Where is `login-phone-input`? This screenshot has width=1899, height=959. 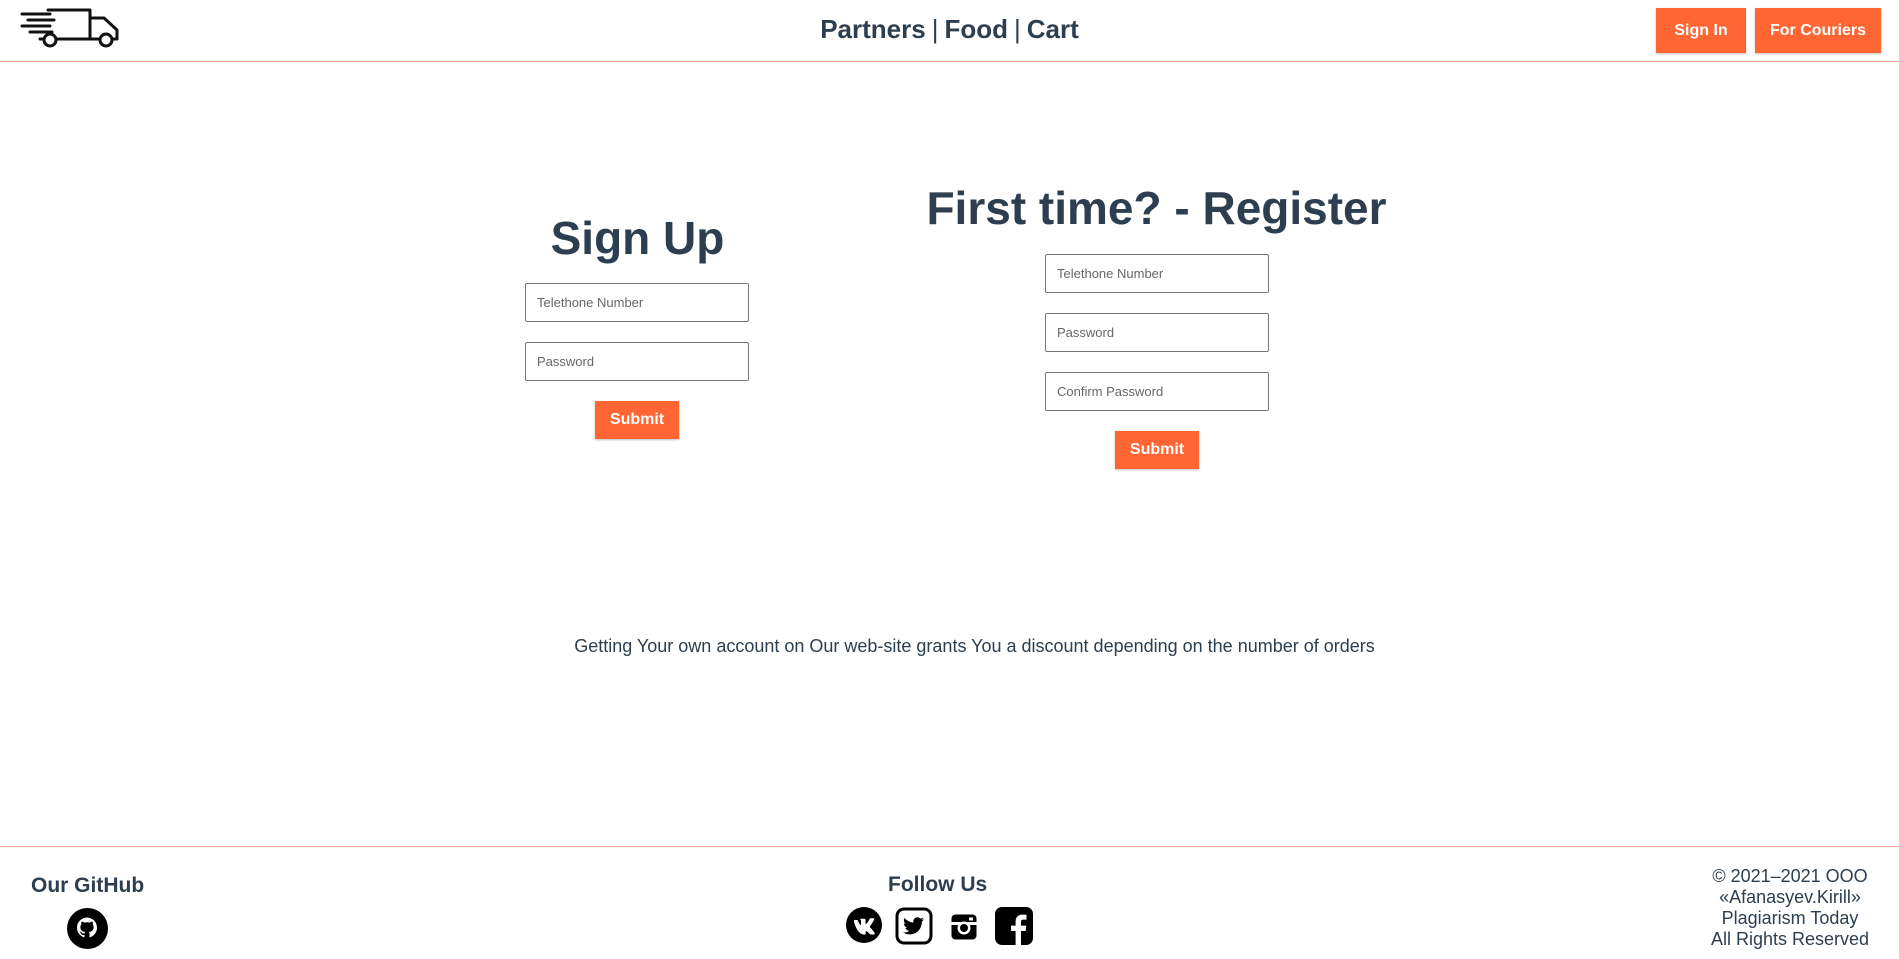 login-phone-input is located at coordinates (637, 302).